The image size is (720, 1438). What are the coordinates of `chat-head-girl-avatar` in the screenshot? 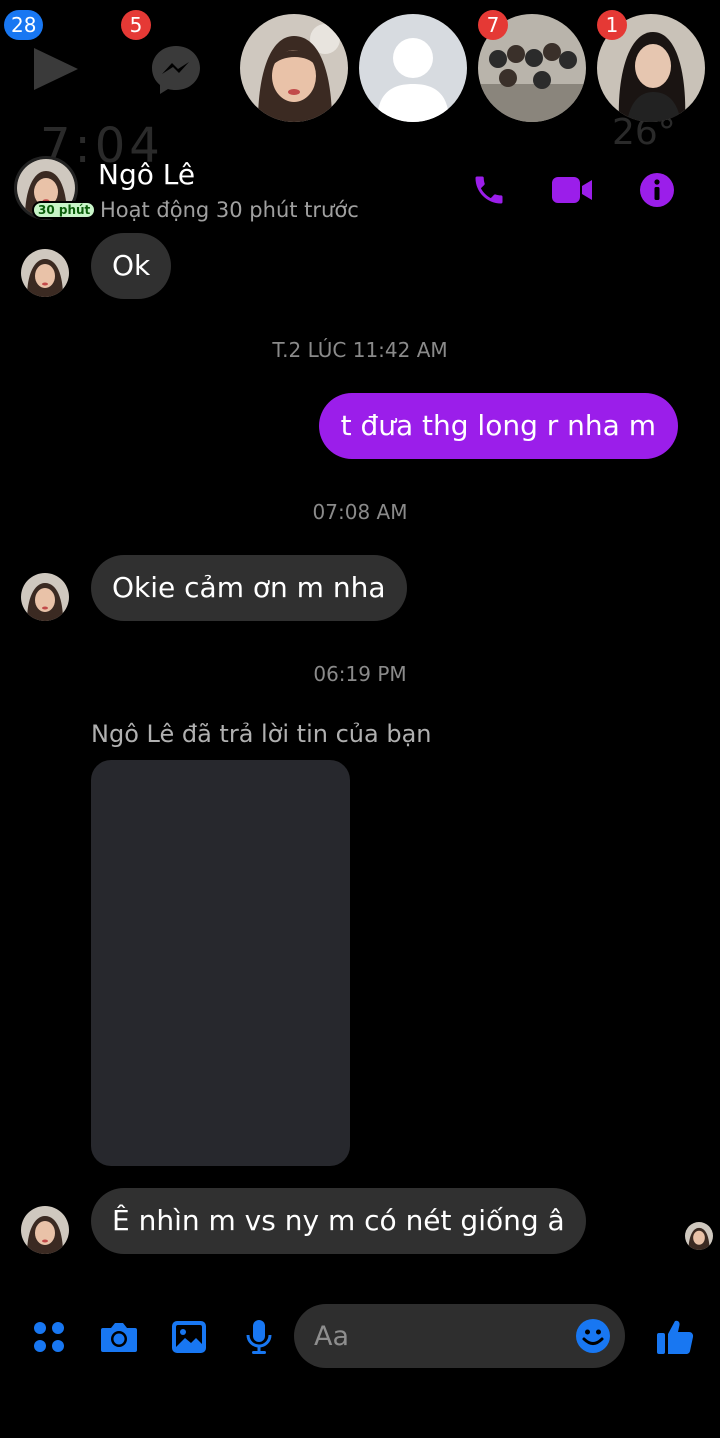 It's located at (294, 68).